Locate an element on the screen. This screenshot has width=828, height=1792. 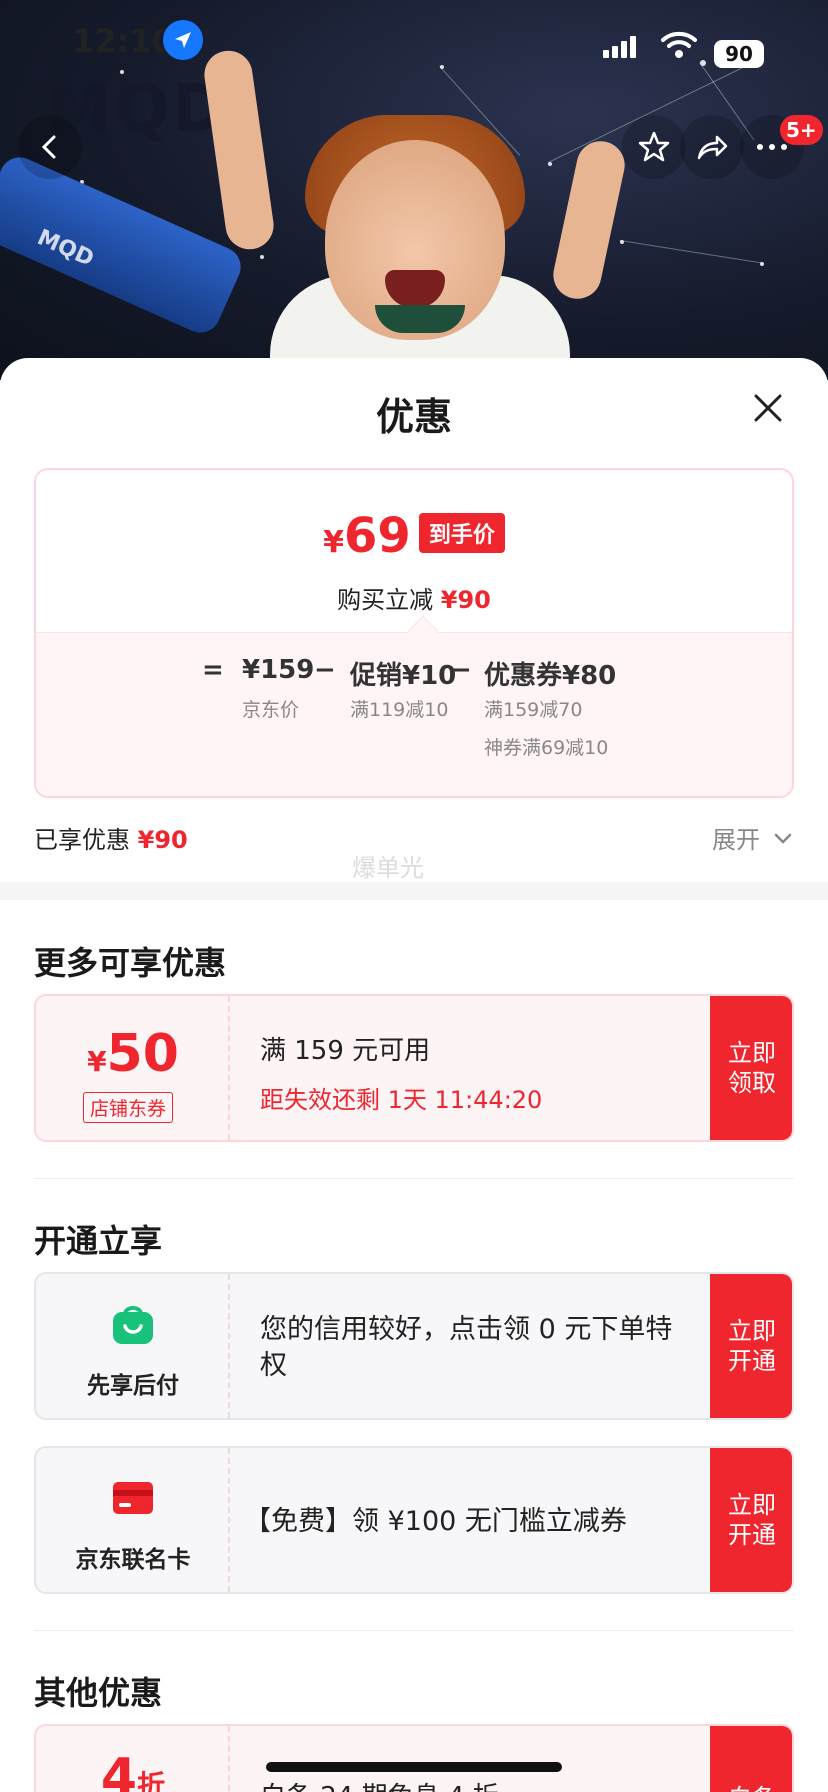
share-icon is located at coordinates (712, 147).